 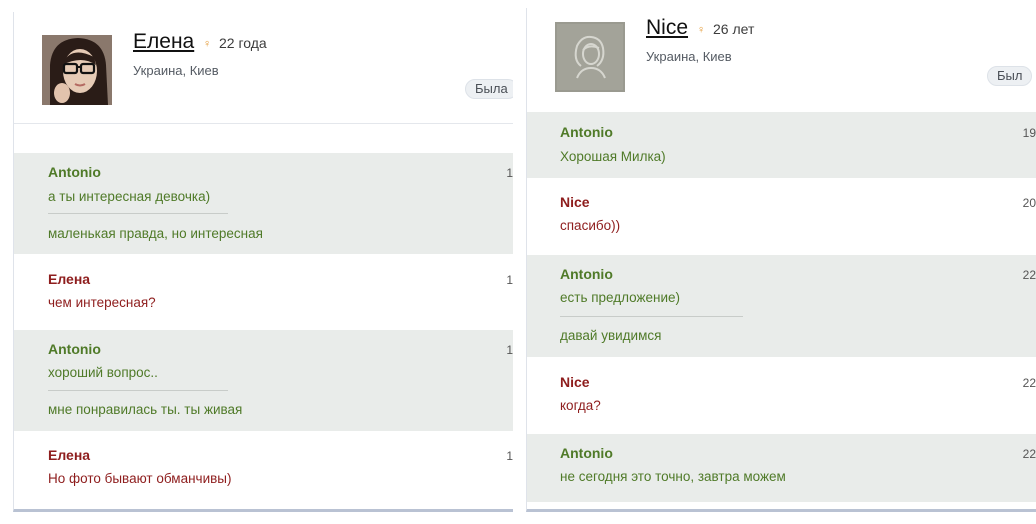 What do you see at coordinates (263, 470) in the screenshot?
I see `message-item: Елена 1 Но фото бывают обманчивы)` at bounding box center [263, 470].